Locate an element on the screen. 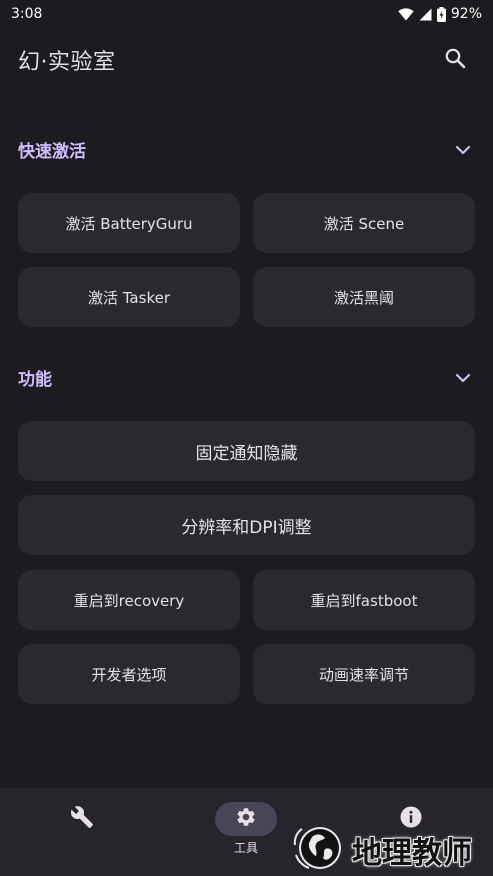 The width and height of the screenshot is (493, 876). animation-scale-label: 动画速率调节 is located at coordinates (363, 674).